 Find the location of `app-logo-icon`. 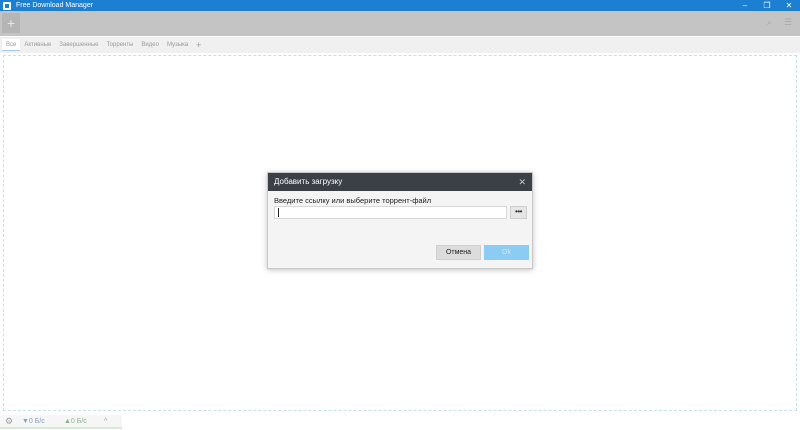

app-logo-icon is located at coordinates (7, 5).